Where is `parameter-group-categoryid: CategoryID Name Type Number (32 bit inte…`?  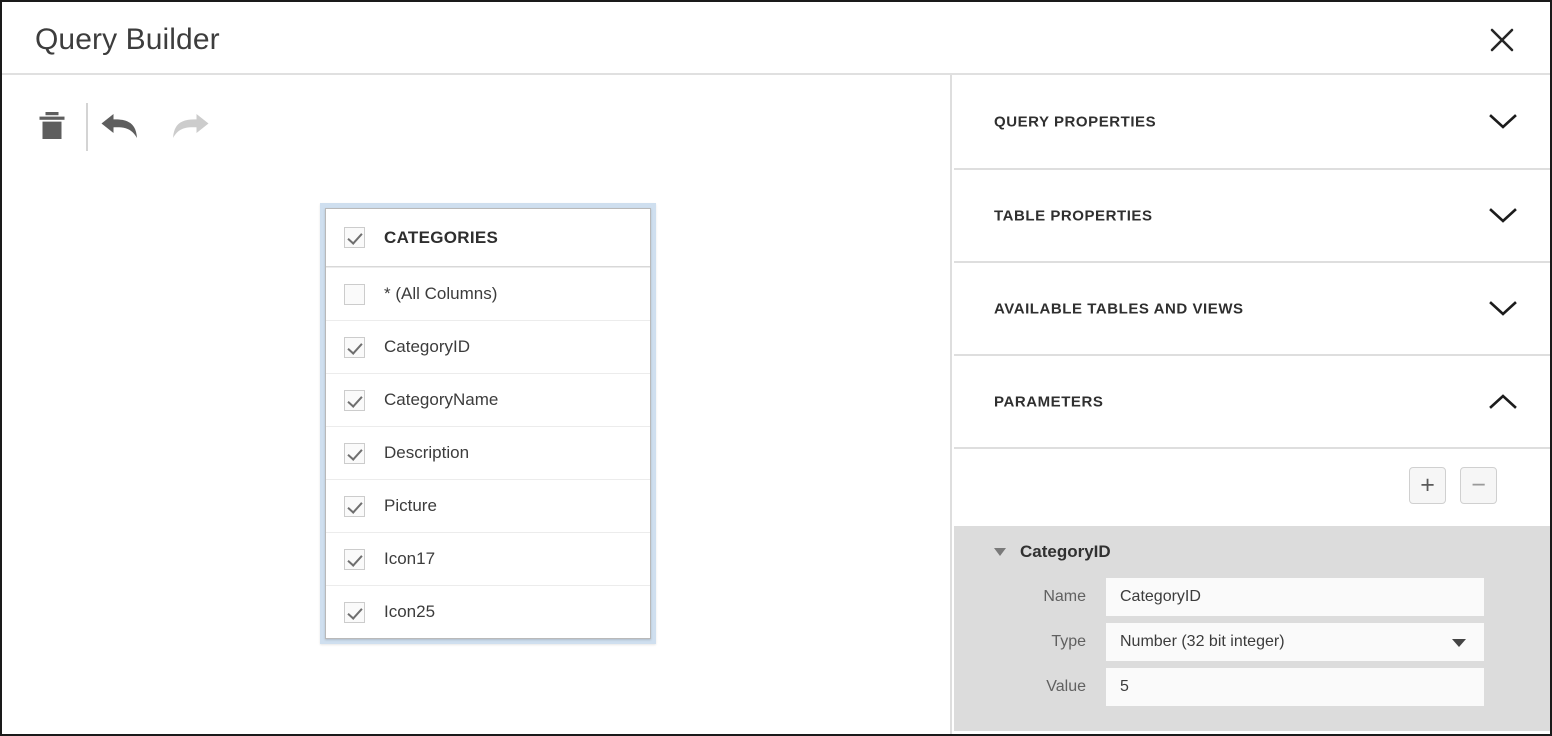 parameter-group-categoryid: CategoryID Name Type Number (32 bit inte… is located at coordinates (1252, 628).